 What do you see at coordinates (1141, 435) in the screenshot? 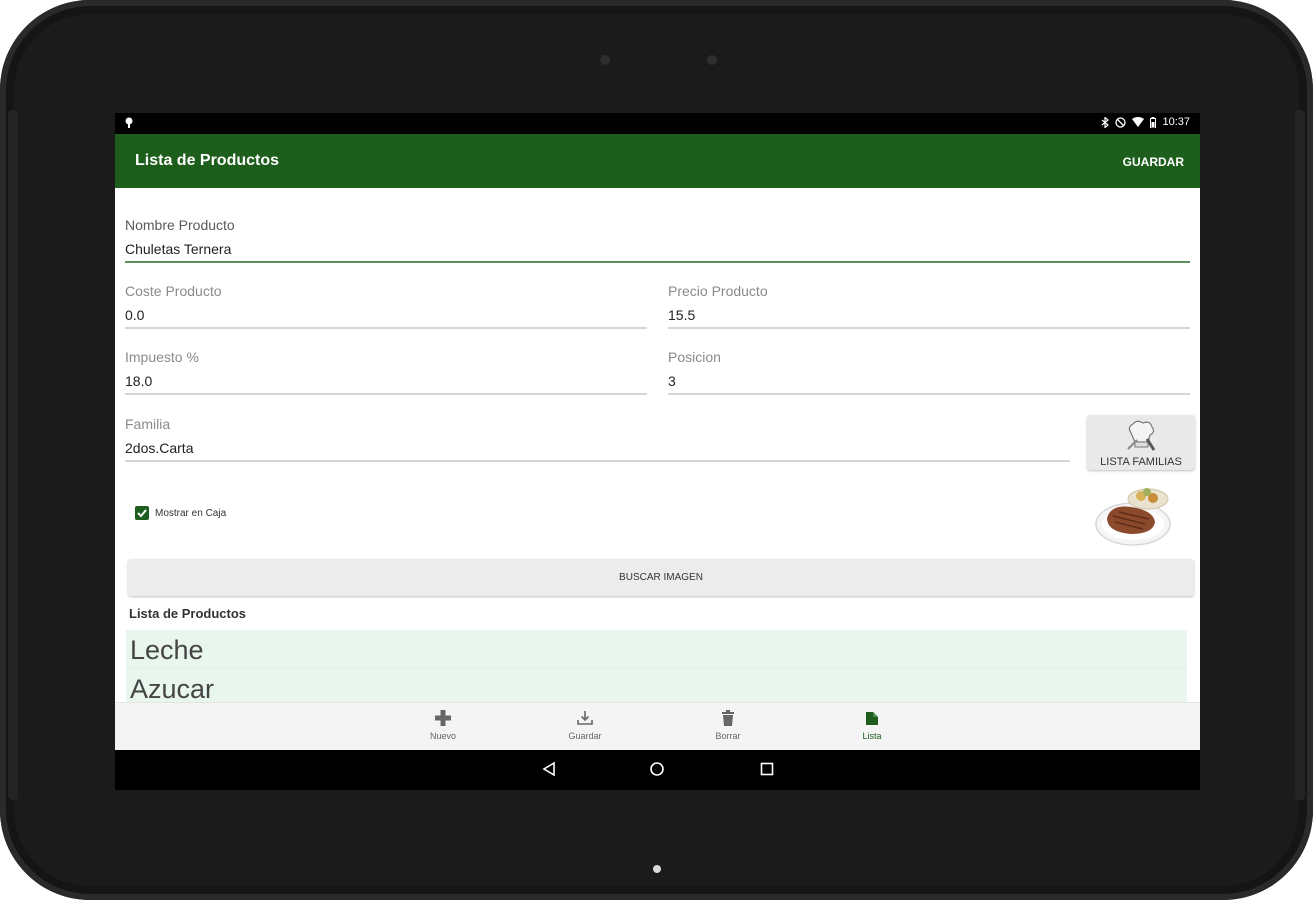
I see `chef-hat-icon` at bounding box center [1141, 435].